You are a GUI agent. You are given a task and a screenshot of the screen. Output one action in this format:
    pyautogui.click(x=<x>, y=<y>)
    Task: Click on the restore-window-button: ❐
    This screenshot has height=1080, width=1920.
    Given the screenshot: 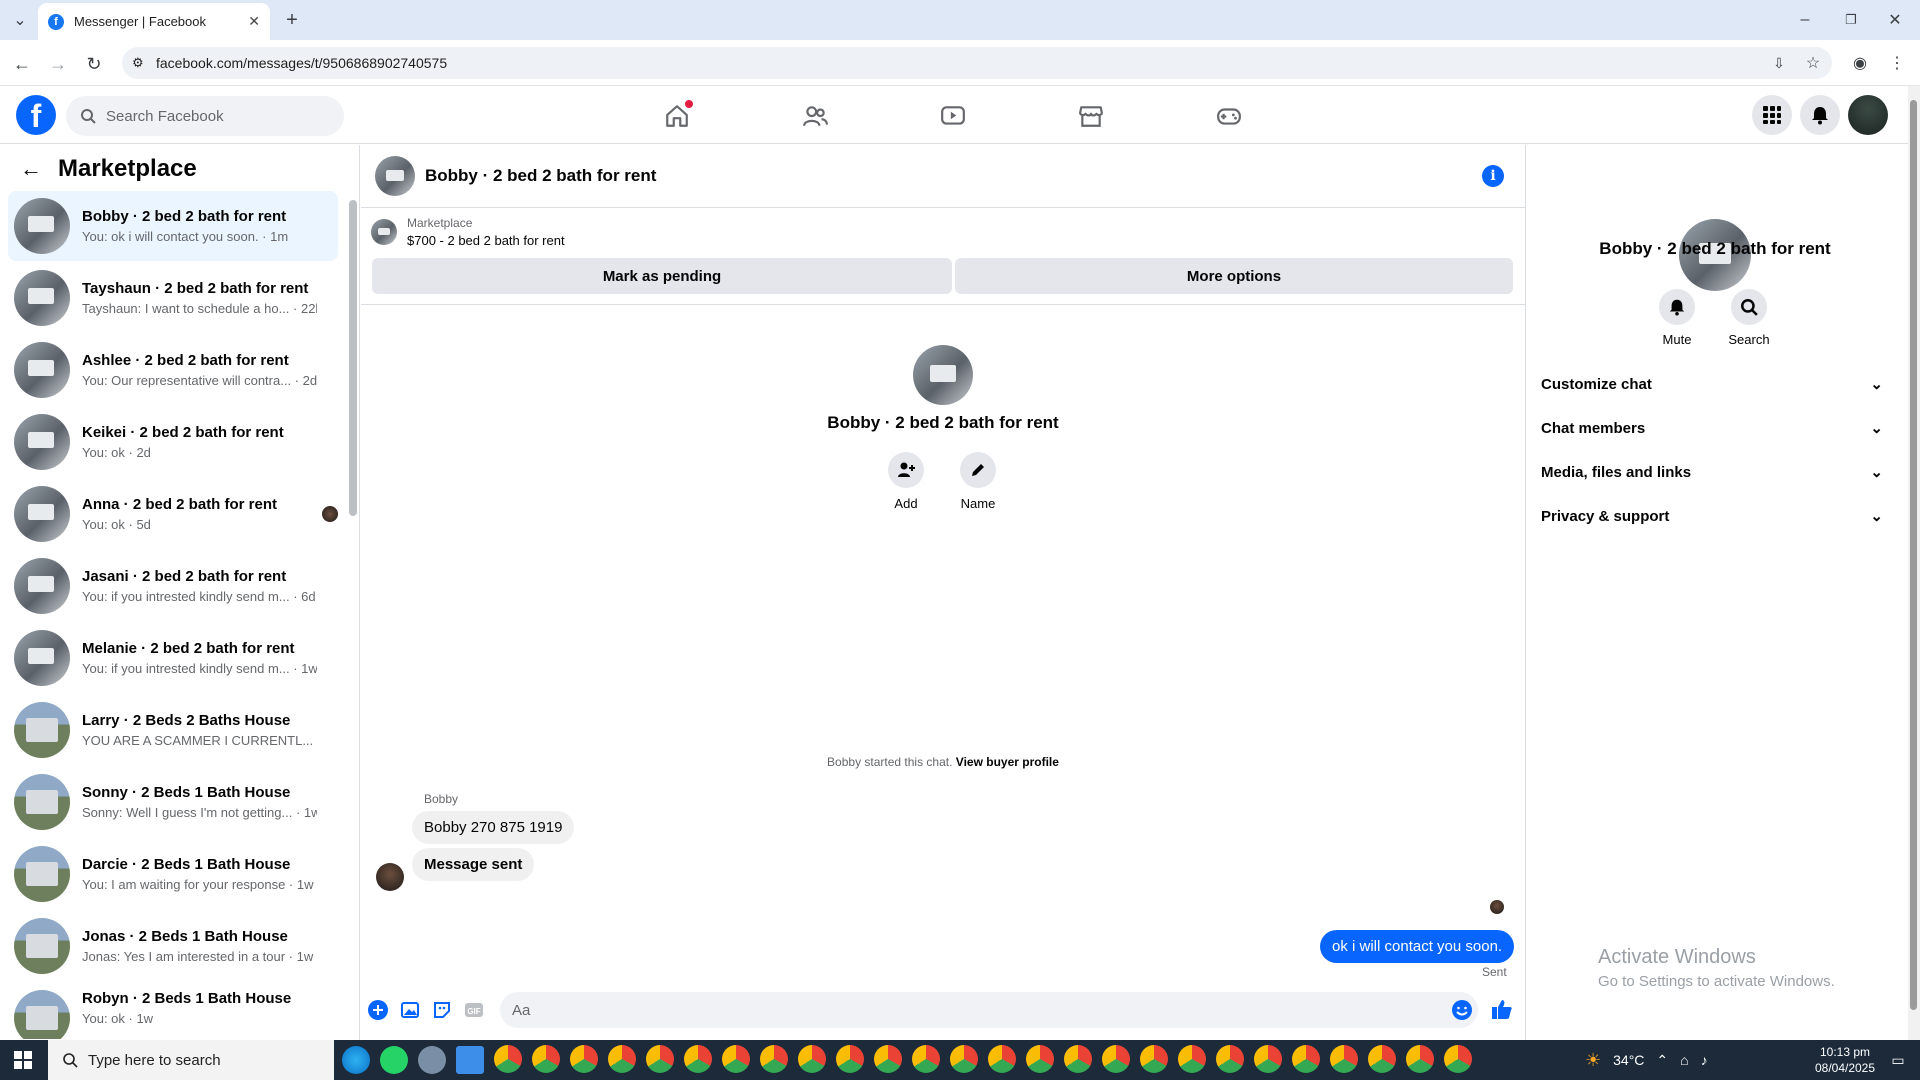 What is the action you would take?
    pyautogui.click(x=1851, y=20)
    